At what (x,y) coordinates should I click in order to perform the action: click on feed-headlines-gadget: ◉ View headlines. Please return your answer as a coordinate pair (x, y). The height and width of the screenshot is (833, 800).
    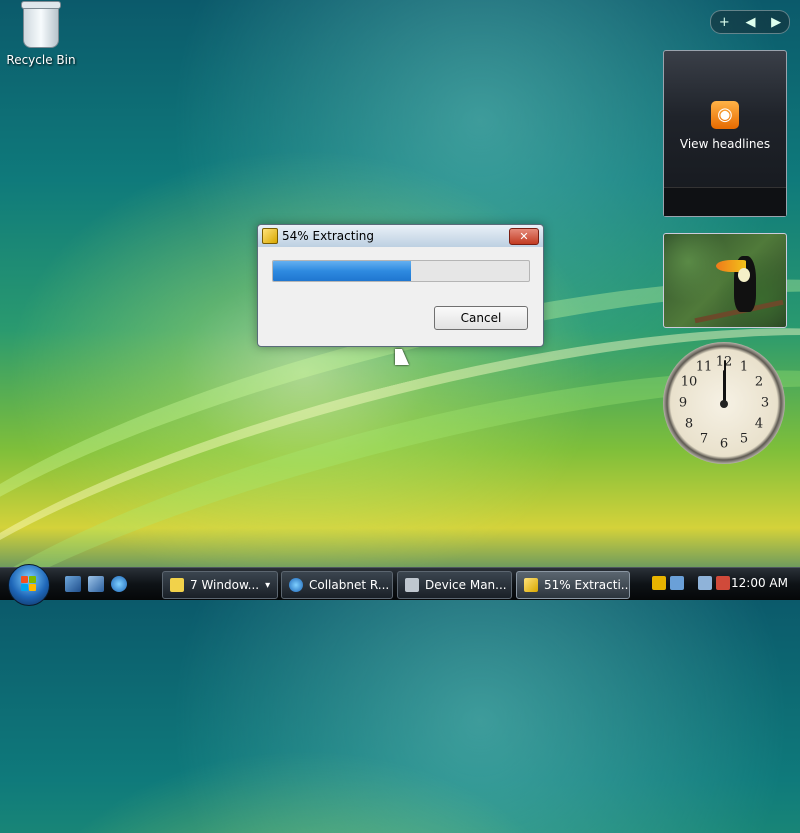
    Looking at the image, I should click on (725, 133).